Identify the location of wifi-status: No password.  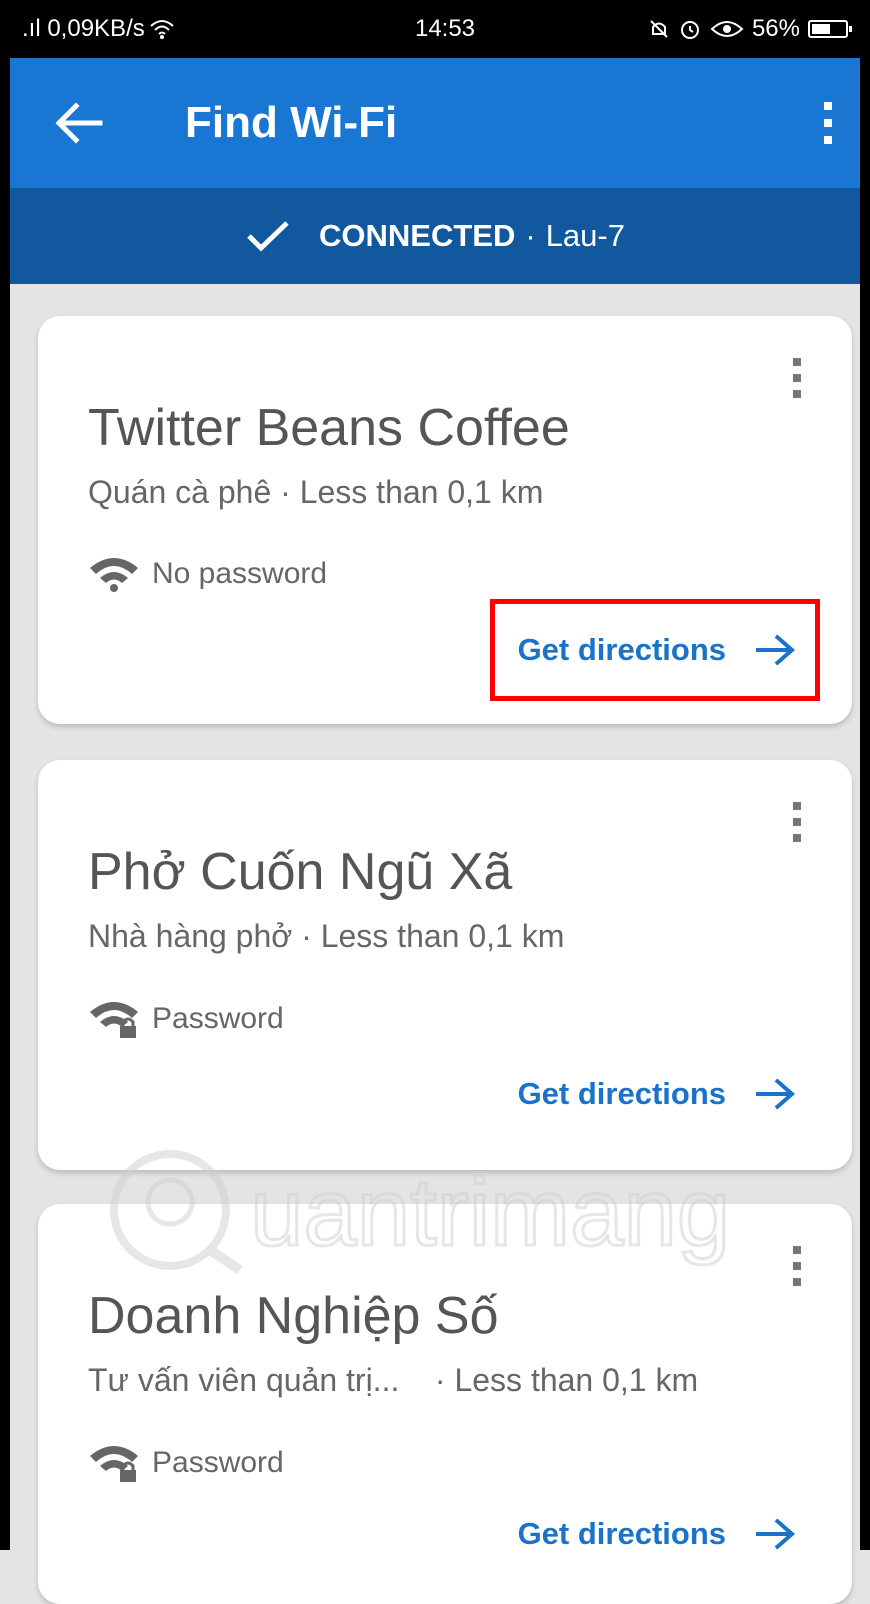
(207, 574).